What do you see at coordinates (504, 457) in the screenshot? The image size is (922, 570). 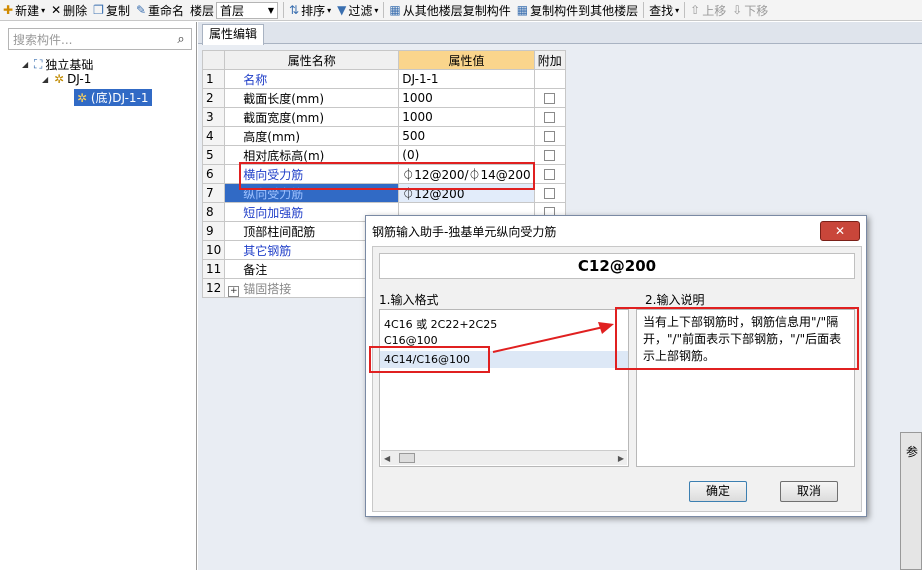 I see `horizontal-scrollbar: ◀ ▶` at bounding box center [504, 457].